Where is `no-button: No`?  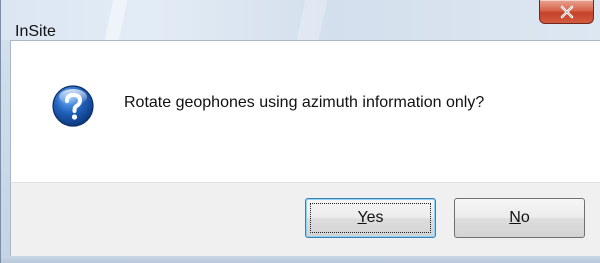 no-button: No is located at coordinates (519, 218).